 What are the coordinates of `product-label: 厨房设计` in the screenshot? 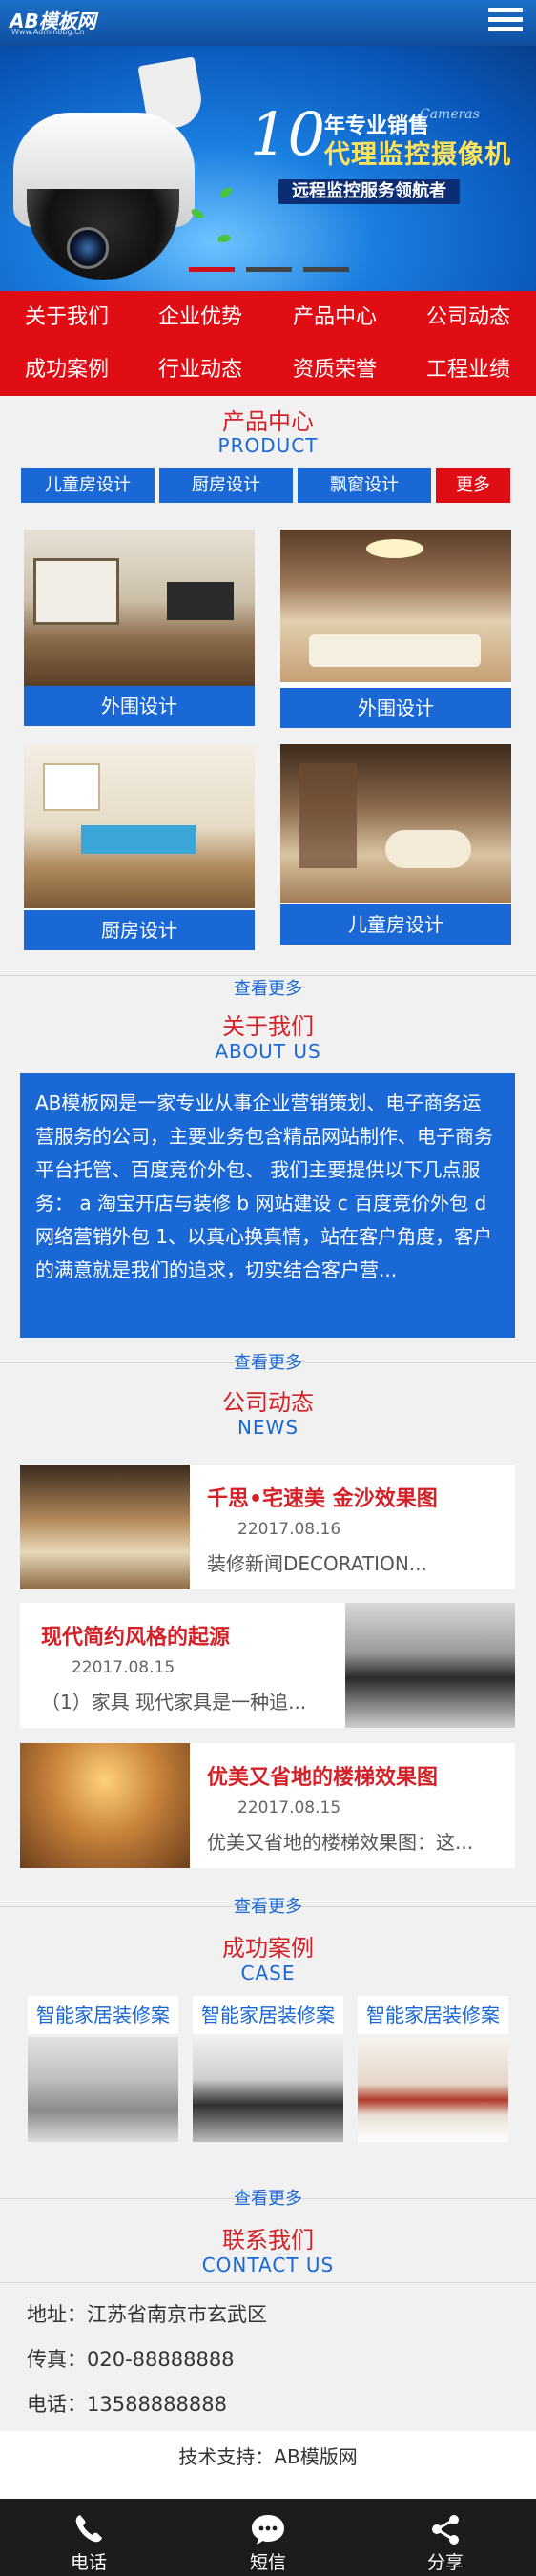 It's located at (139, 930).